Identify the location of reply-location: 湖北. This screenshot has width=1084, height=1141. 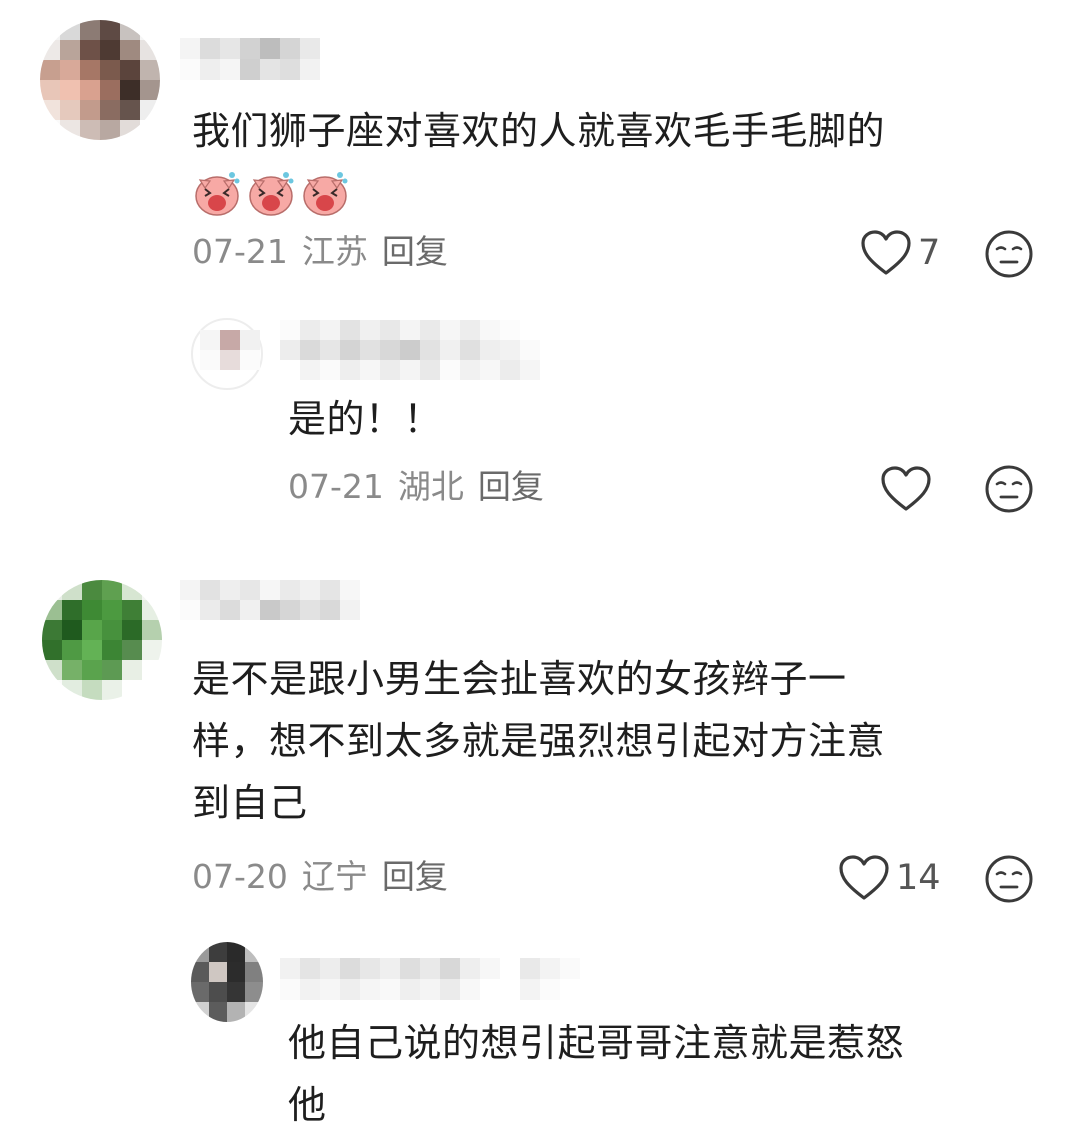
(430, 486).